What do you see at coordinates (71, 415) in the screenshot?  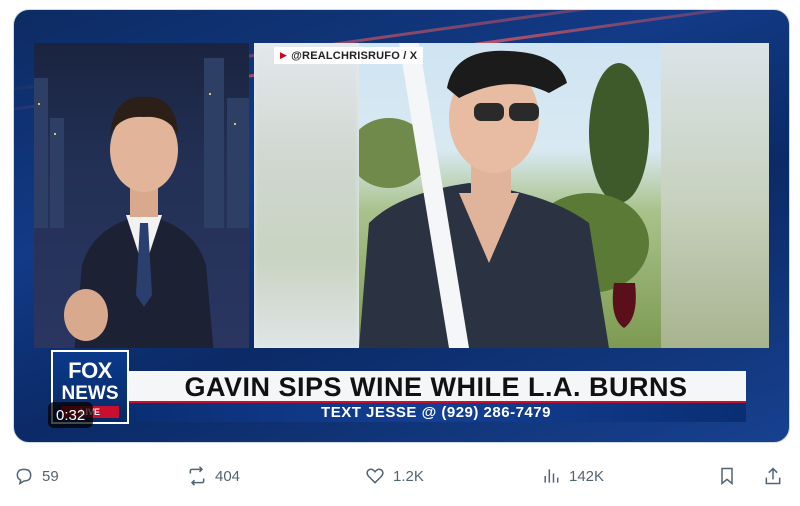 I see `video-timestamp: 0:32` at bounding box center [71, 415].